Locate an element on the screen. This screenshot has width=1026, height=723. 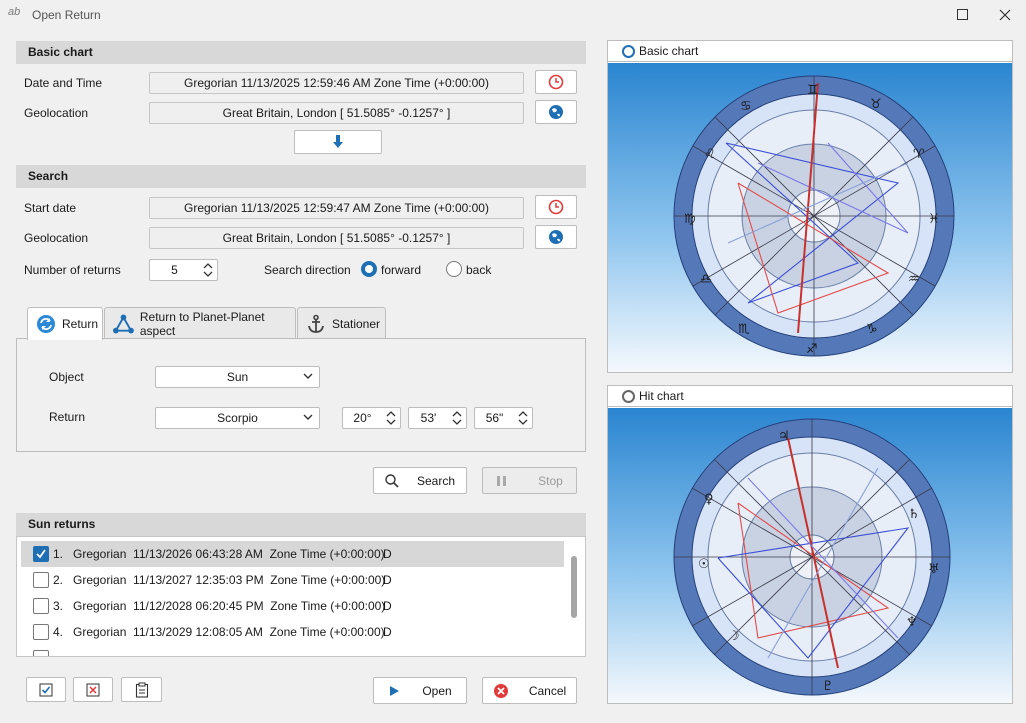
tab-planet-aspect: Return to Planet-Planet aspect is located at coordinates (200, 323).